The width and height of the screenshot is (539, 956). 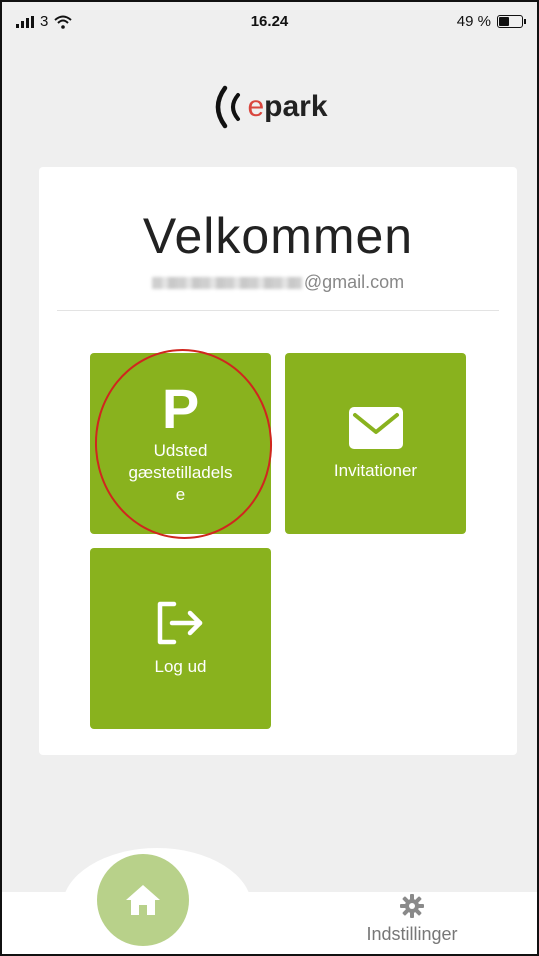 I want to click on home-button, so click(x=143, y=900).